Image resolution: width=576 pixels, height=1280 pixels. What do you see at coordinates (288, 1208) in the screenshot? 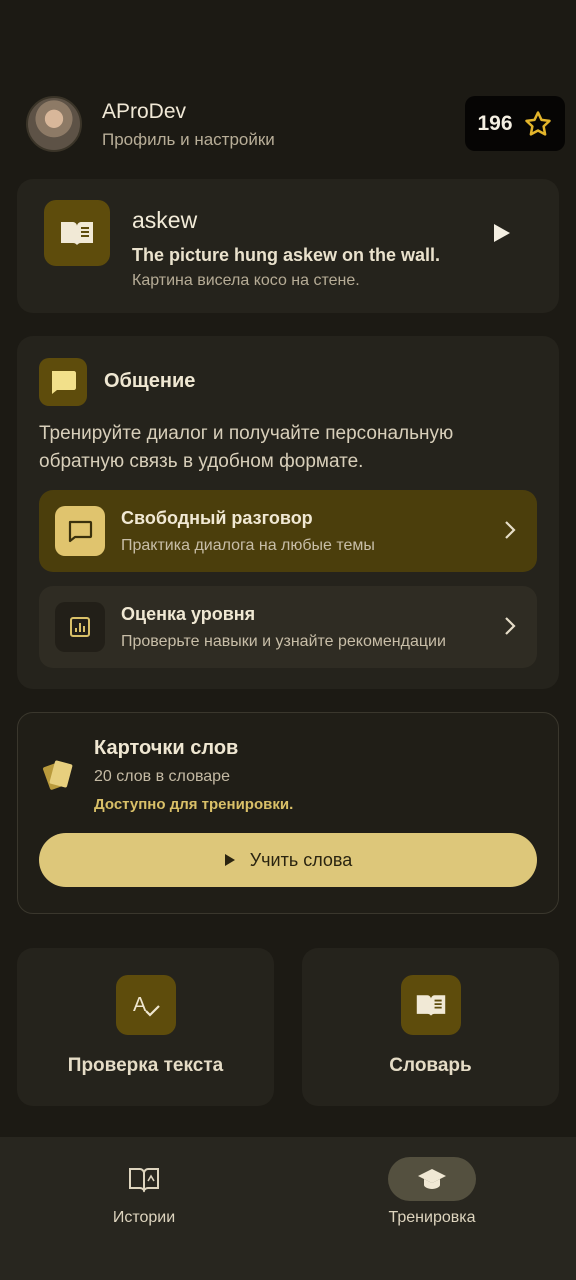
I see `bottom-nav: Истории Тренировка` at bounding box center [288, 1208].